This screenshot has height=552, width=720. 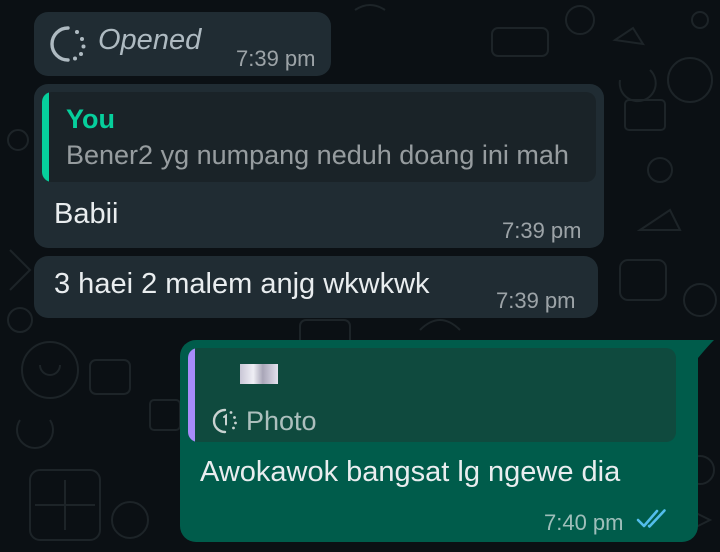 What do you see at coordinates (90, 119) in the screenshot?
I see `quote-author: You` at bounding box center [90, 119].